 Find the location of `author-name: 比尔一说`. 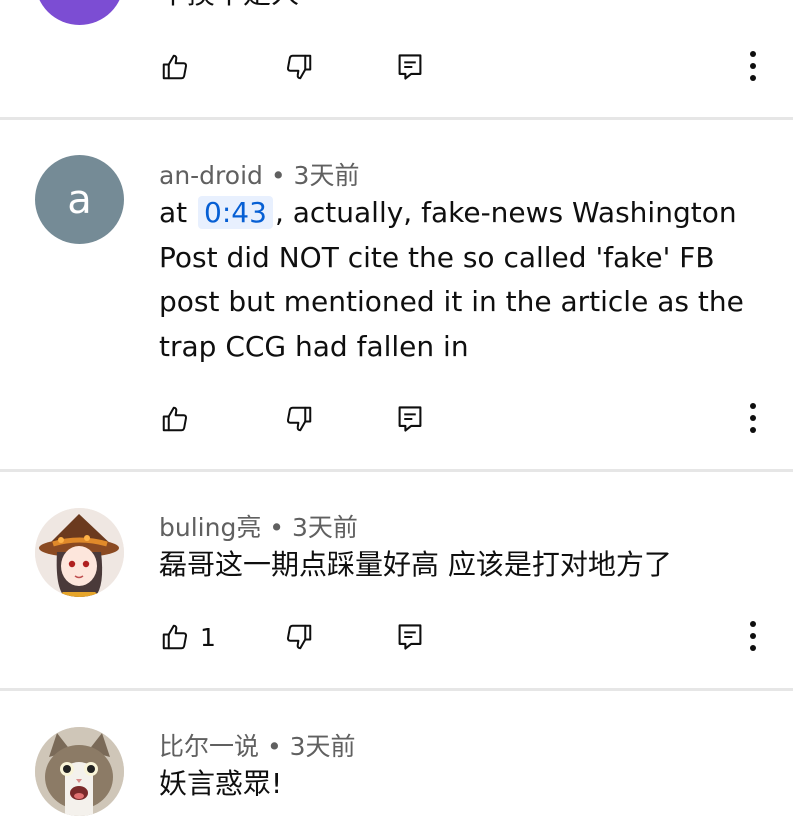

author-name: 比尔一说 is located at coordinates (209, 746).